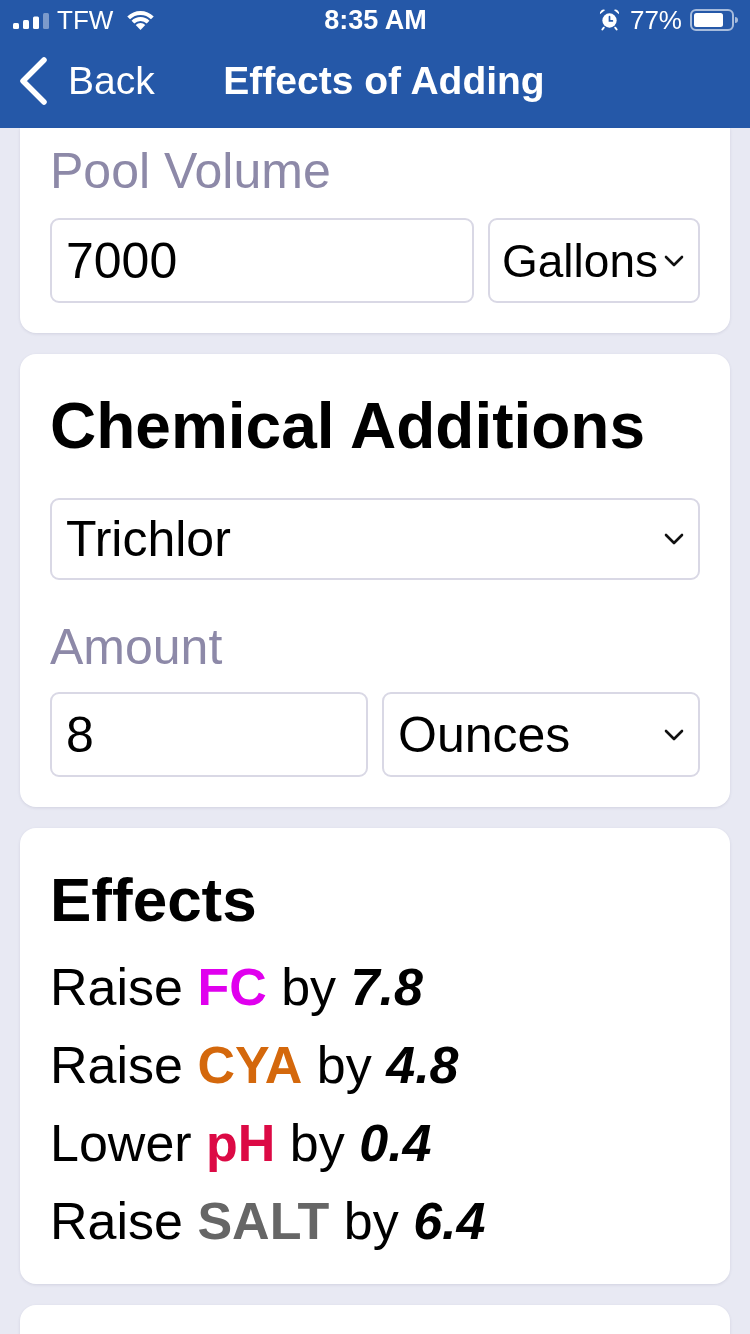 The height and width of the screenshot is (1334, 750). Describe the element at coordinates (268, 1221) in the screenshot. I see `effect-line: Raise SALT by 6.4` at that location.